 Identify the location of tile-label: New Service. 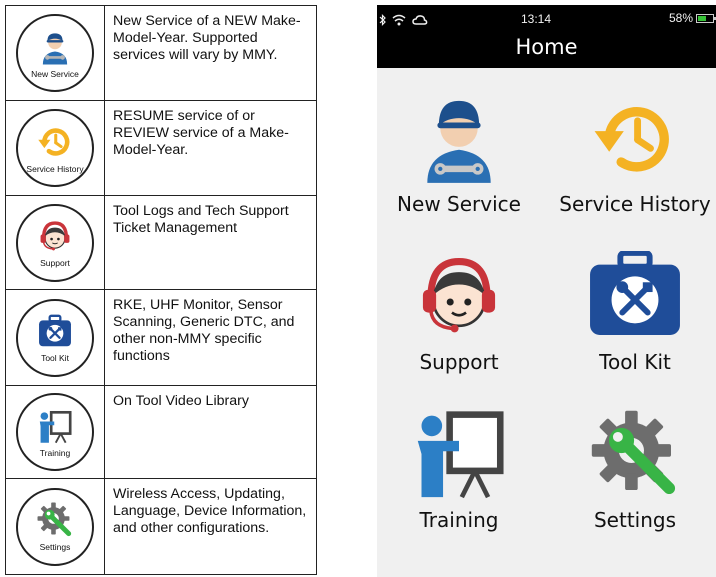
(459, 204).